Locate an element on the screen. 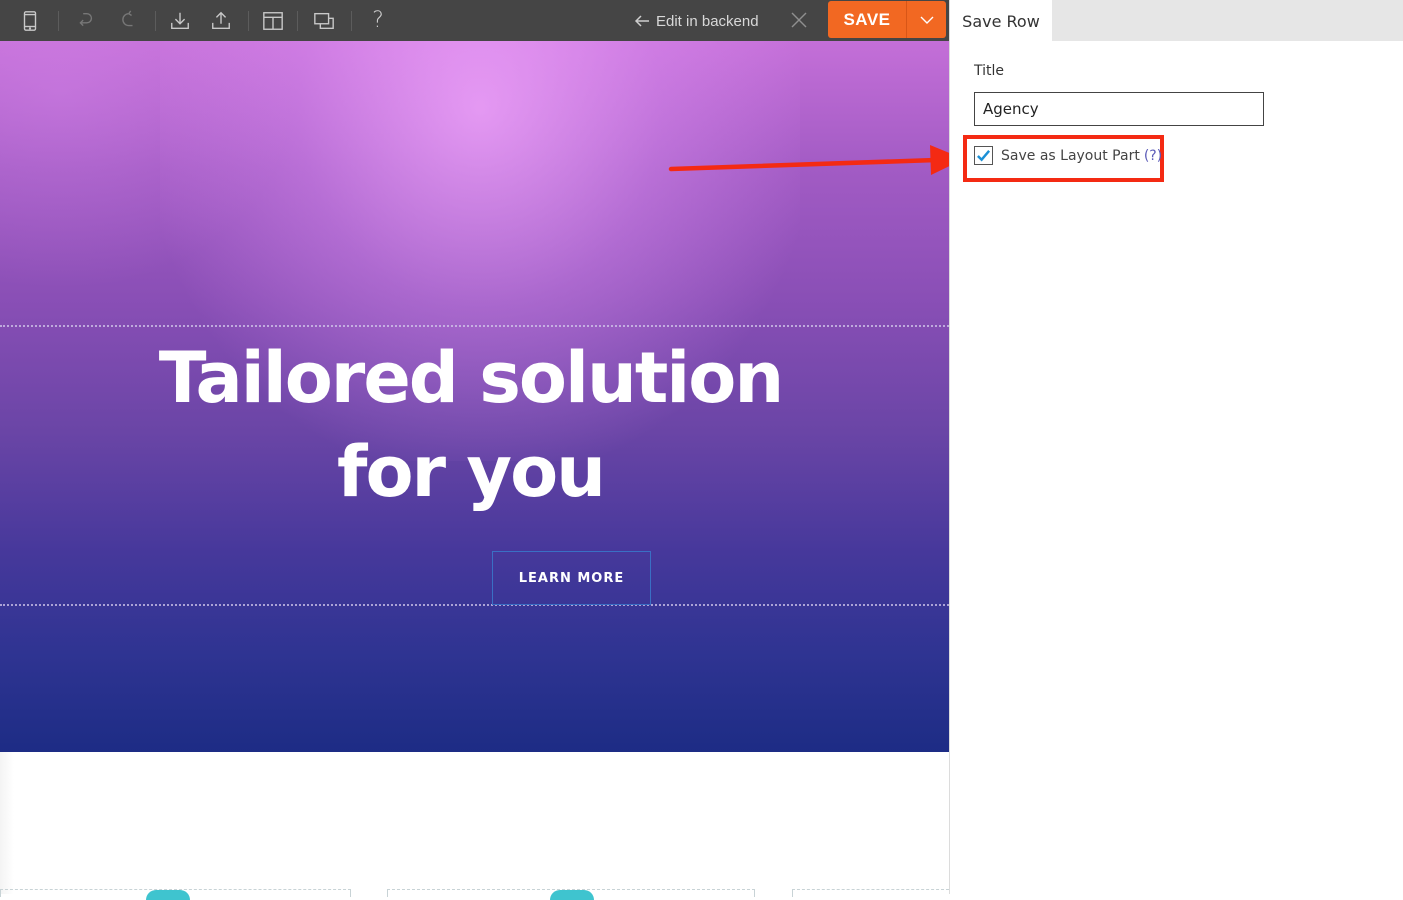 Image resolution: width=1403 pixels, height=900 pixels. edit-in-backend-label: Edit in backend is located at coordinates (707, 21).